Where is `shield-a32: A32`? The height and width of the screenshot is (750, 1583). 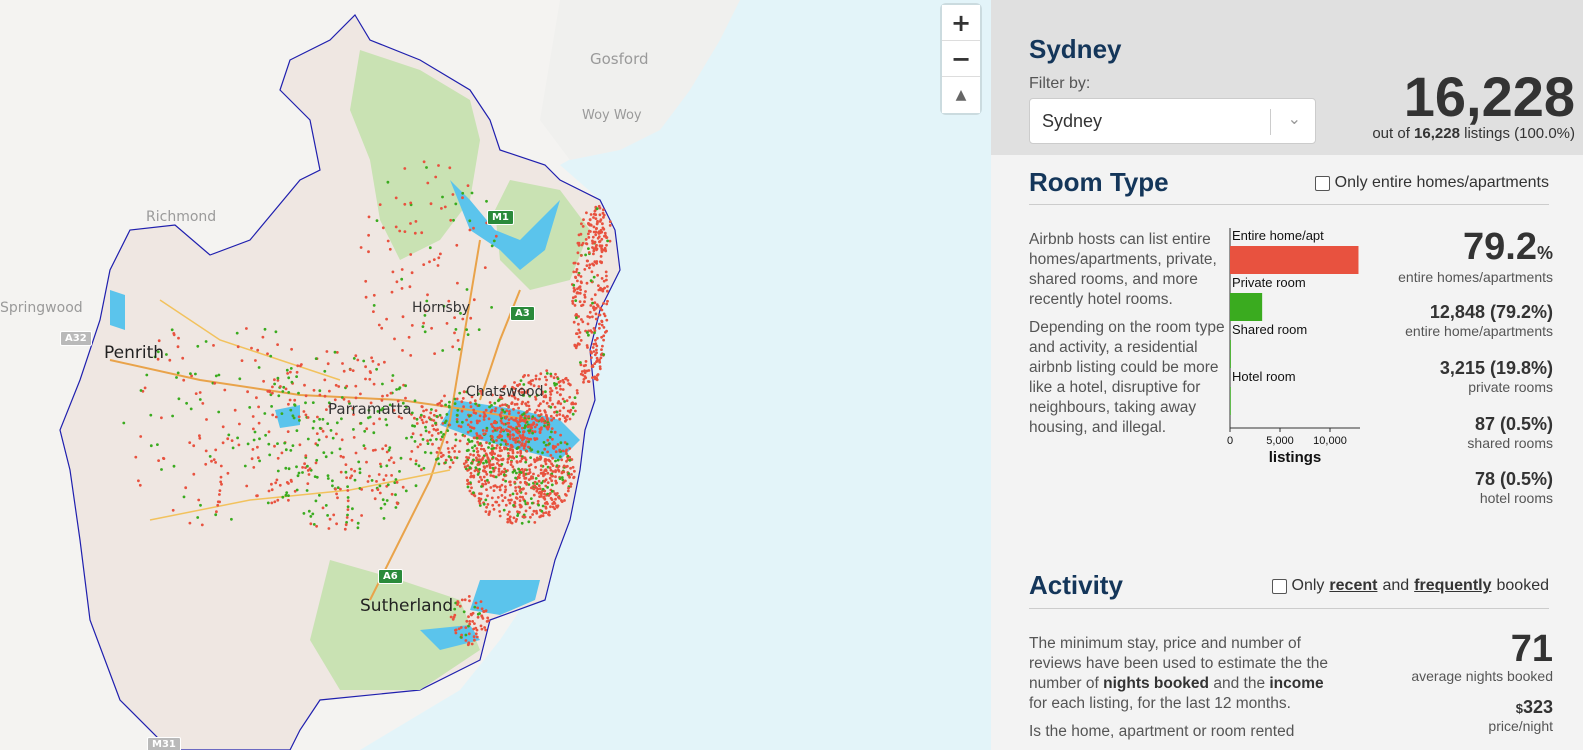
shield-a32: A32 is located at coordinates (76, 338).